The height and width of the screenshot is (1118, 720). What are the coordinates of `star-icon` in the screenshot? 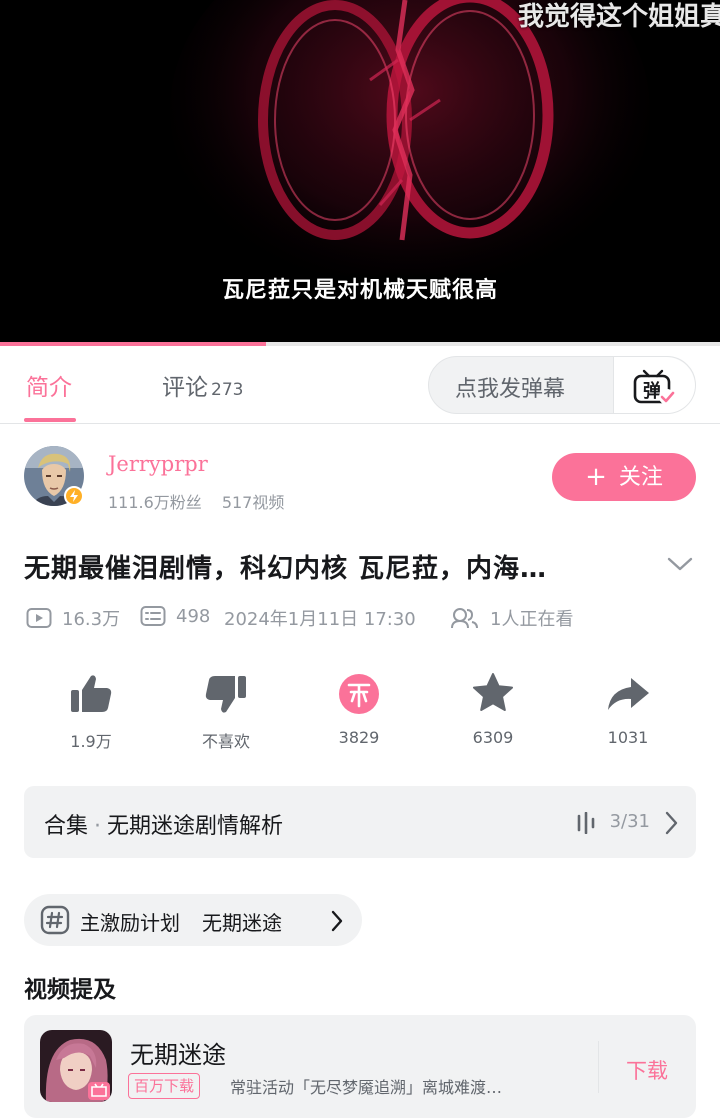 It's located at (493, 692).